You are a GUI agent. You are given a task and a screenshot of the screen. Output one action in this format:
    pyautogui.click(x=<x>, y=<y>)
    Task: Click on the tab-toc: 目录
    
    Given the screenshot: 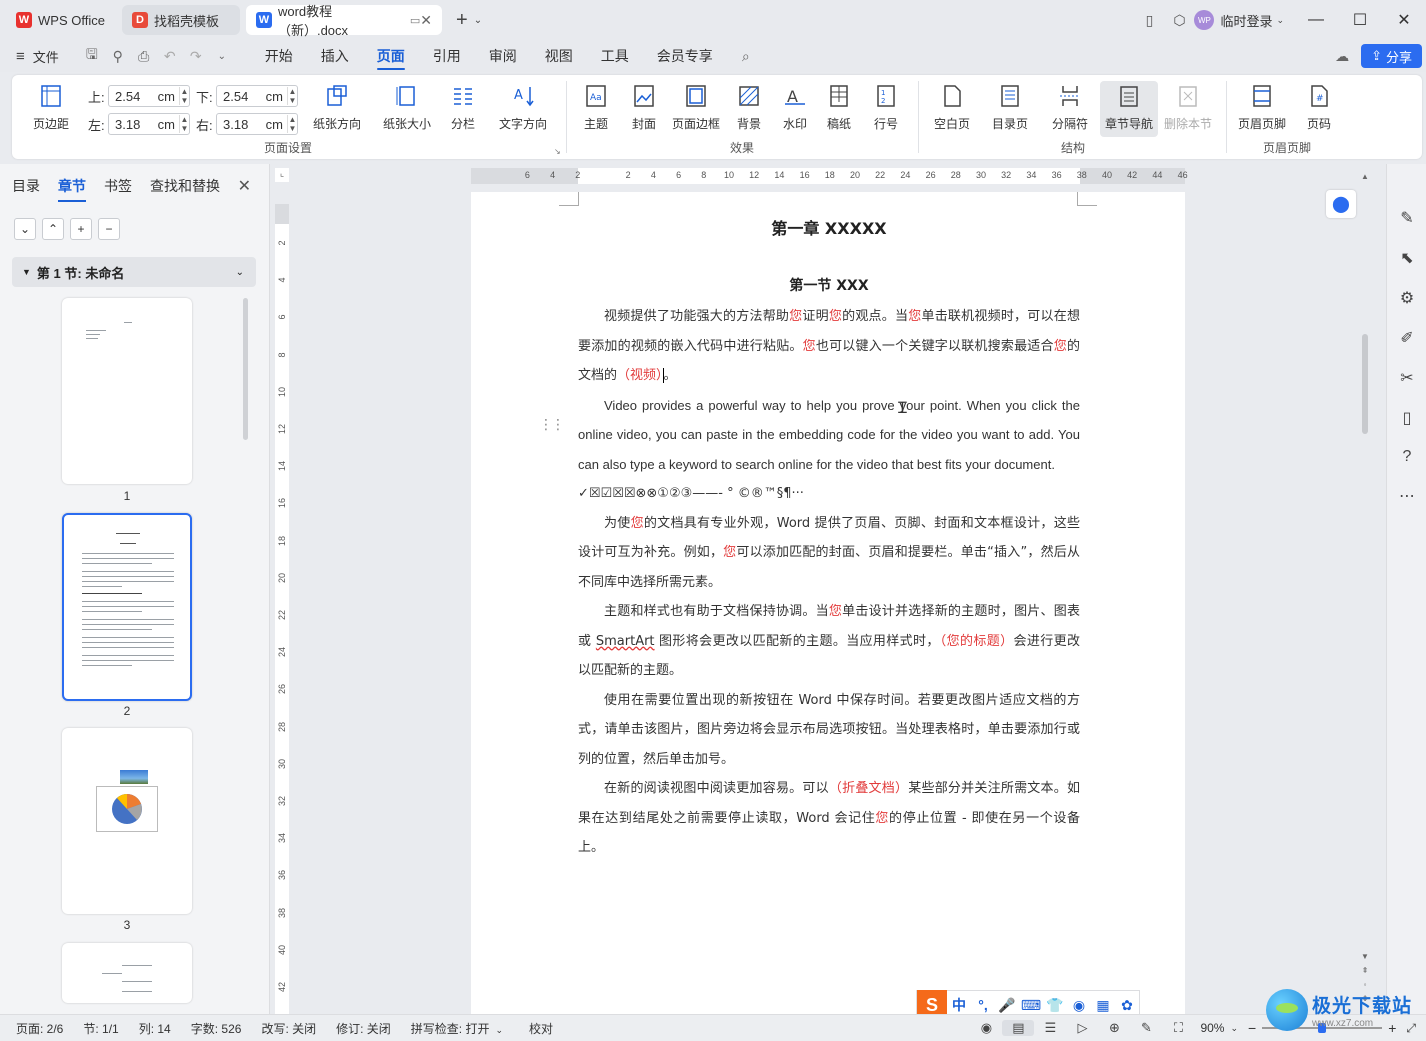 What is the action you would take?
    pyautogui.click(x=26, y=186)
    